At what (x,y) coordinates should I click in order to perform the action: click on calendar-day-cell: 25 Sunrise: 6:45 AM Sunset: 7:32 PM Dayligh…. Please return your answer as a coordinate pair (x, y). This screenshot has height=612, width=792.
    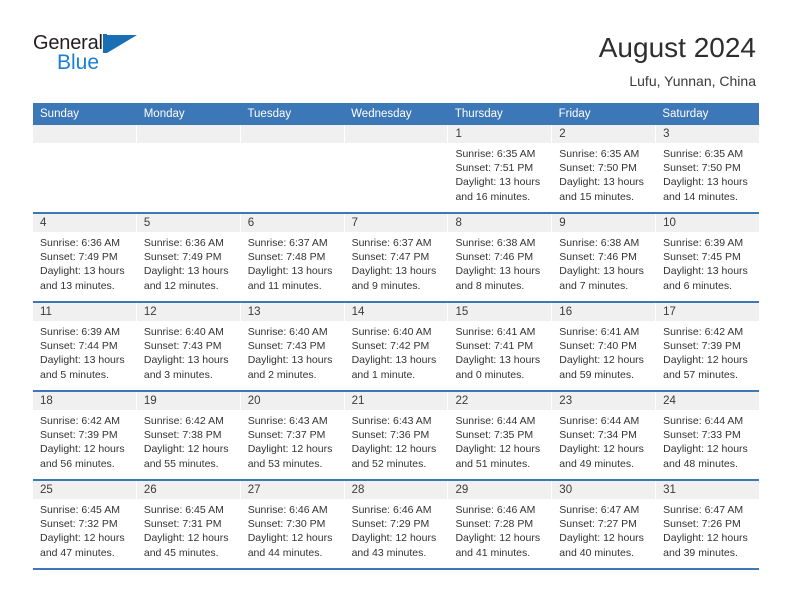
    Looking at the image, I should click on (85, 524).